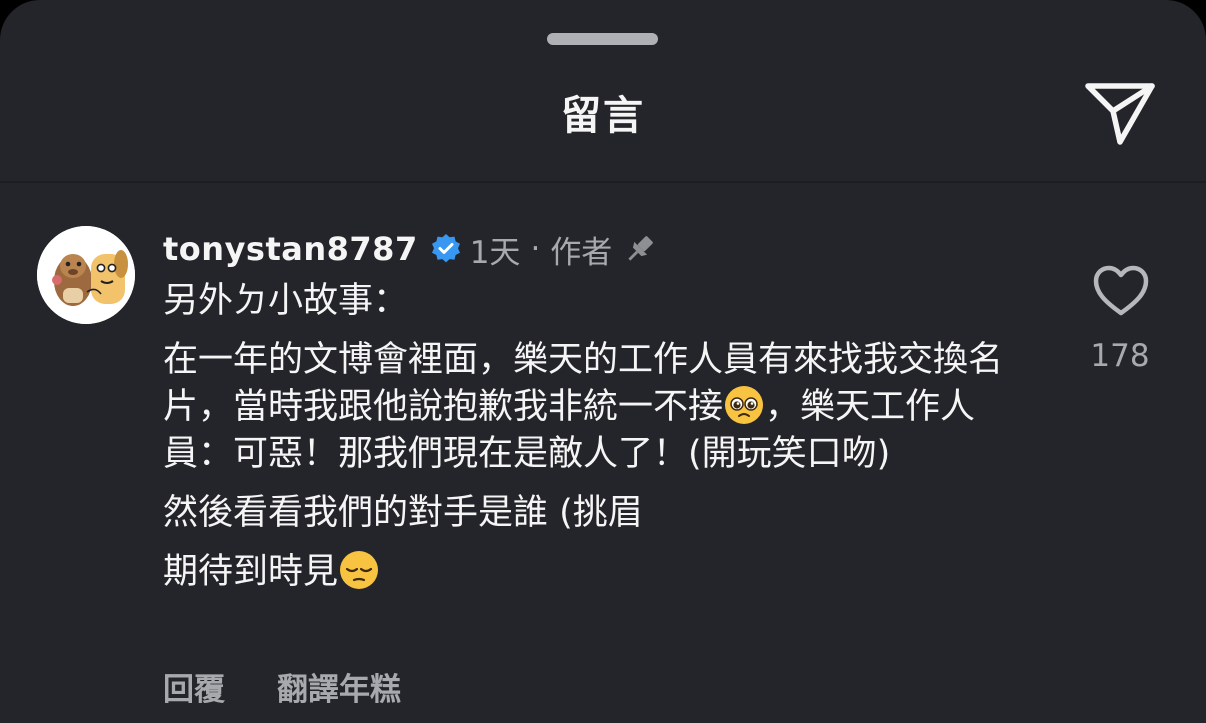 The height and width of the screenshot is (723, 1206). Describe the element at coordinates (1120, 356) in the screenshot. I see `like-count: 178` at that location.